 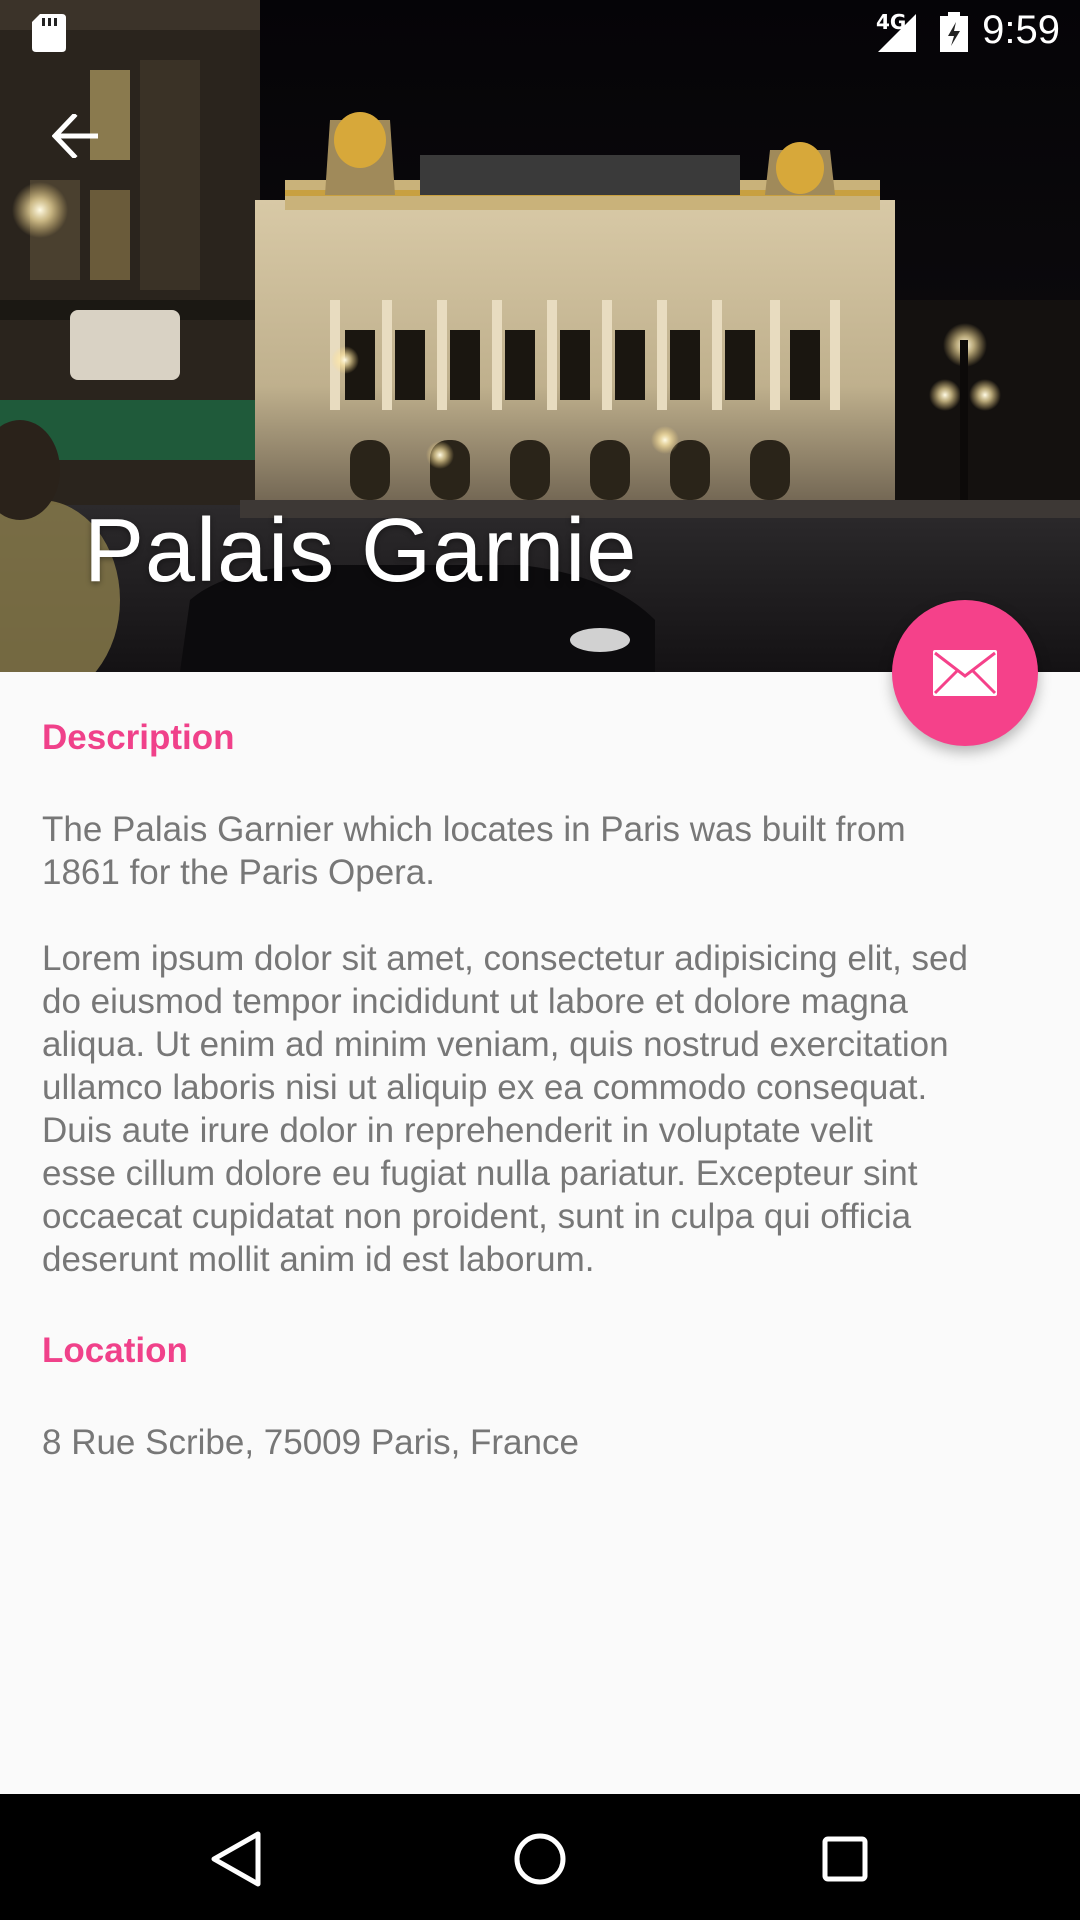 What do you see at coordinates (897, 33) in the screenshot?
I see `signal-icon` at bounding box center [897, 33].